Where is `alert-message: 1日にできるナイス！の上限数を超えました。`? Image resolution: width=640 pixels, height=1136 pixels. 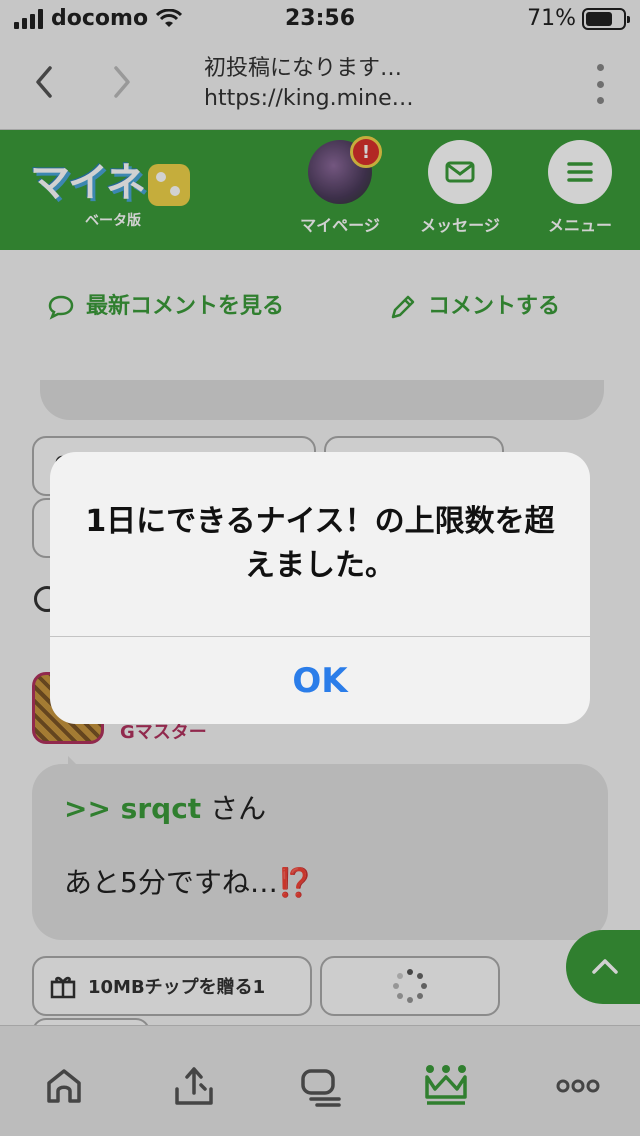
alert-message: 1日にできるナイス！の上限数を超えました。 is located at coordinates (320, 543).